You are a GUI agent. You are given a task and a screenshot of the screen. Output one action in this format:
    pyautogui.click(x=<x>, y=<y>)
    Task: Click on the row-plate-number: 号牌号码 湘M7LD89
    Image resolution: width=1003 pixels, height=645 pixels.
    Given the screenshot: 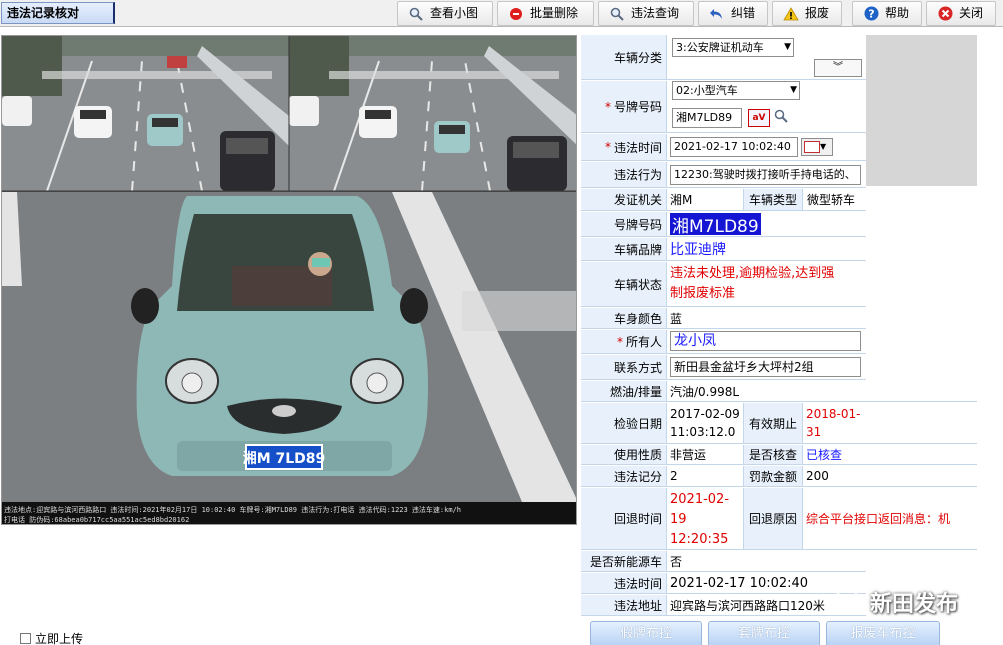 What is the action you would take?
    pyautogui.click(x=723, y=224)
    